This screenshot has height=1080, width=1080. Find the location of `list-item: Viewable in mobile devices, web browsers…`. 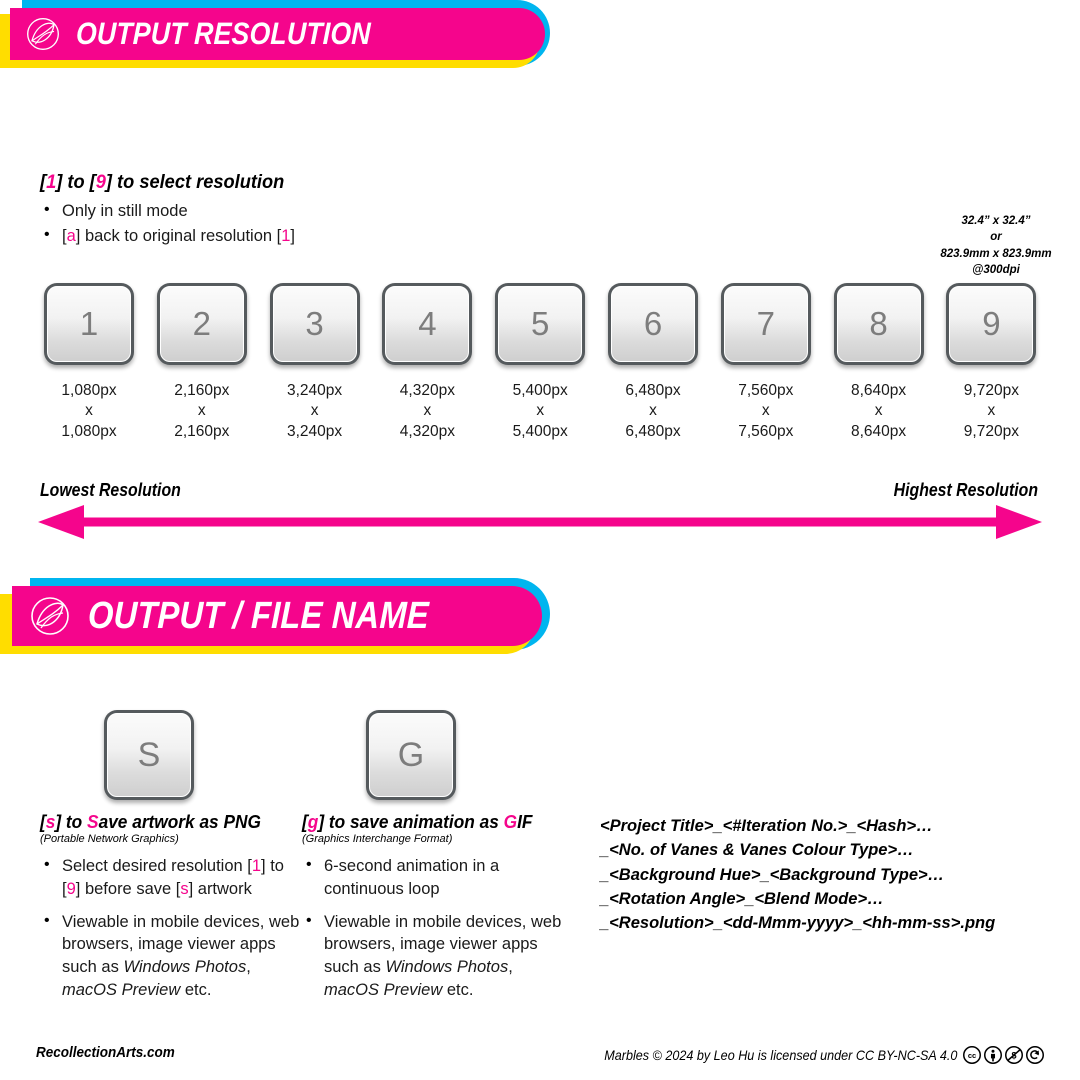

list-item: Viewable in mobile devices, web browsers… is located at coordinates (171, 956).